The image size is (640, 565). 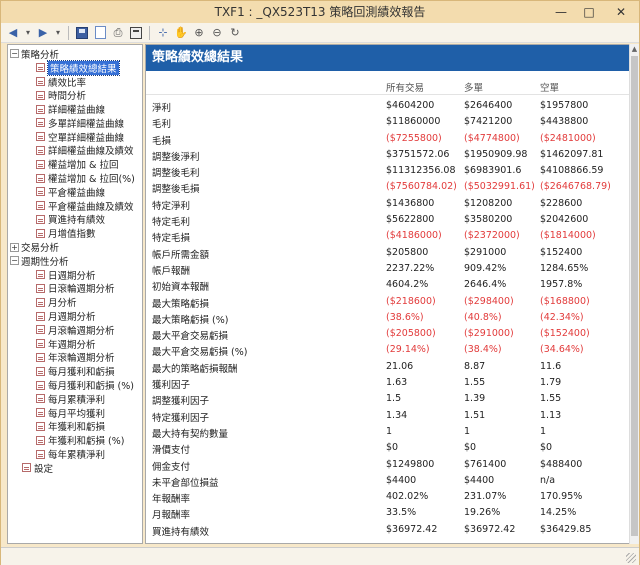 What do you see at coordinates (389, 221) in the screenshot?
I see `table-row: 特定毛利 $5622800 $3580200 $2042600` at bounding box center [389, 221].